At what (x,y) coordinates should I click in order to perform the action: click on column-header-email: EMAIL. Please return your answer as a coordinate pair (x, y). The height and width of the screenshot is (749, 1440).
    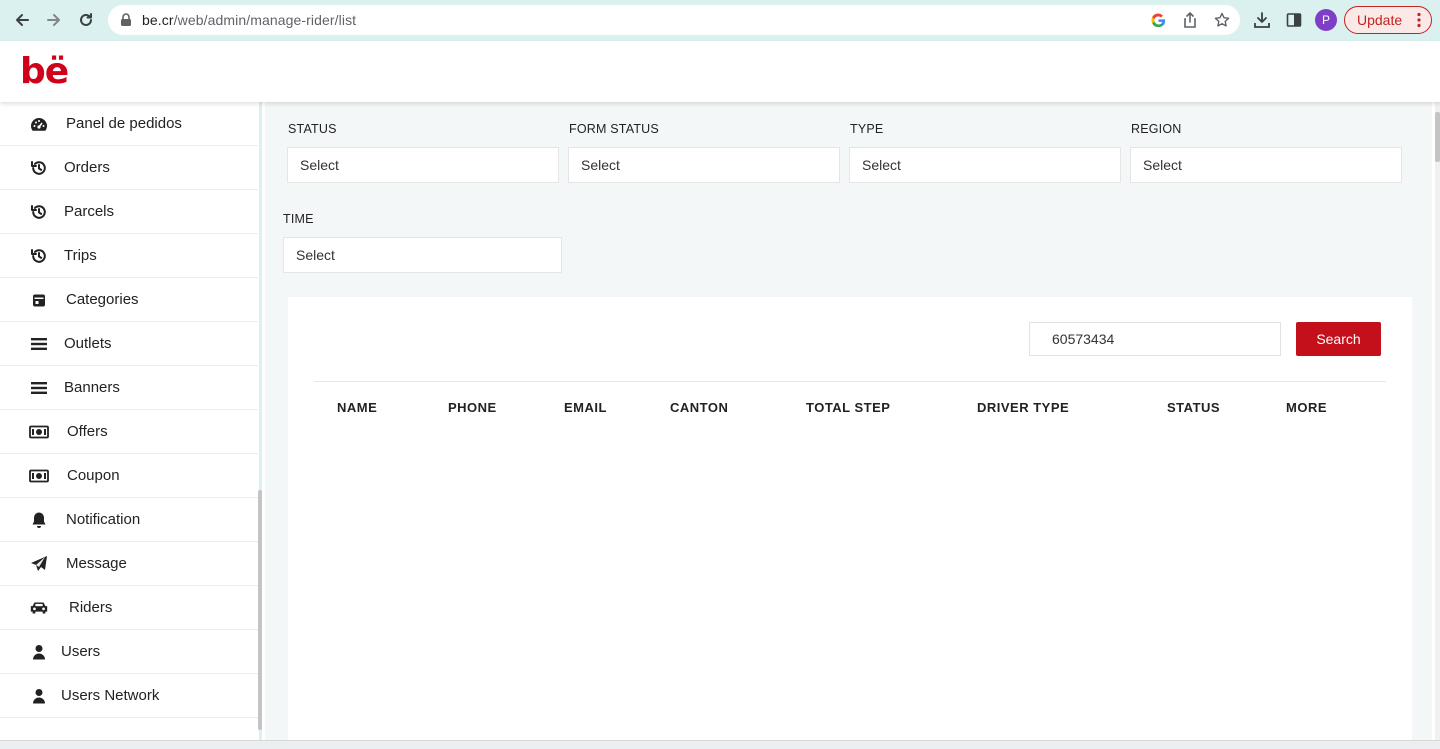
    Looking at the image, I should click on (585, 407).